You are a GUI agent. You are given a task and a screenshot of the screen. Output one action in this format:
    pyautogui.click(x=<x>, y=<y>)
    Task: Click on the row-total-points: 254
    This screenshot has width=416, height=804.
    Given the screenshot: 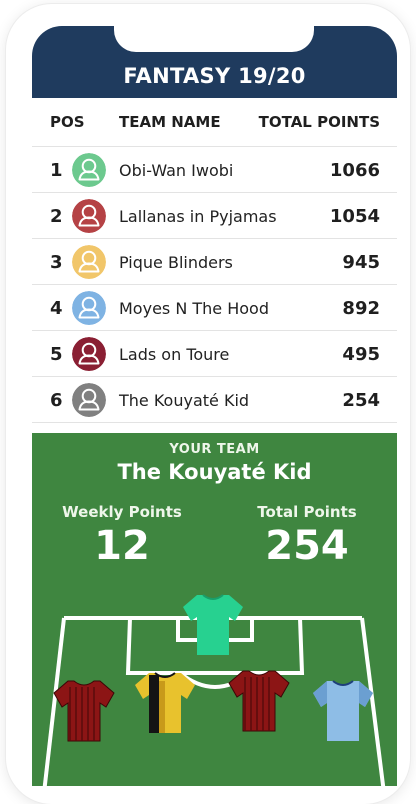 What is the action you would take?
    pyautogui.click(x=361, y=400)
    